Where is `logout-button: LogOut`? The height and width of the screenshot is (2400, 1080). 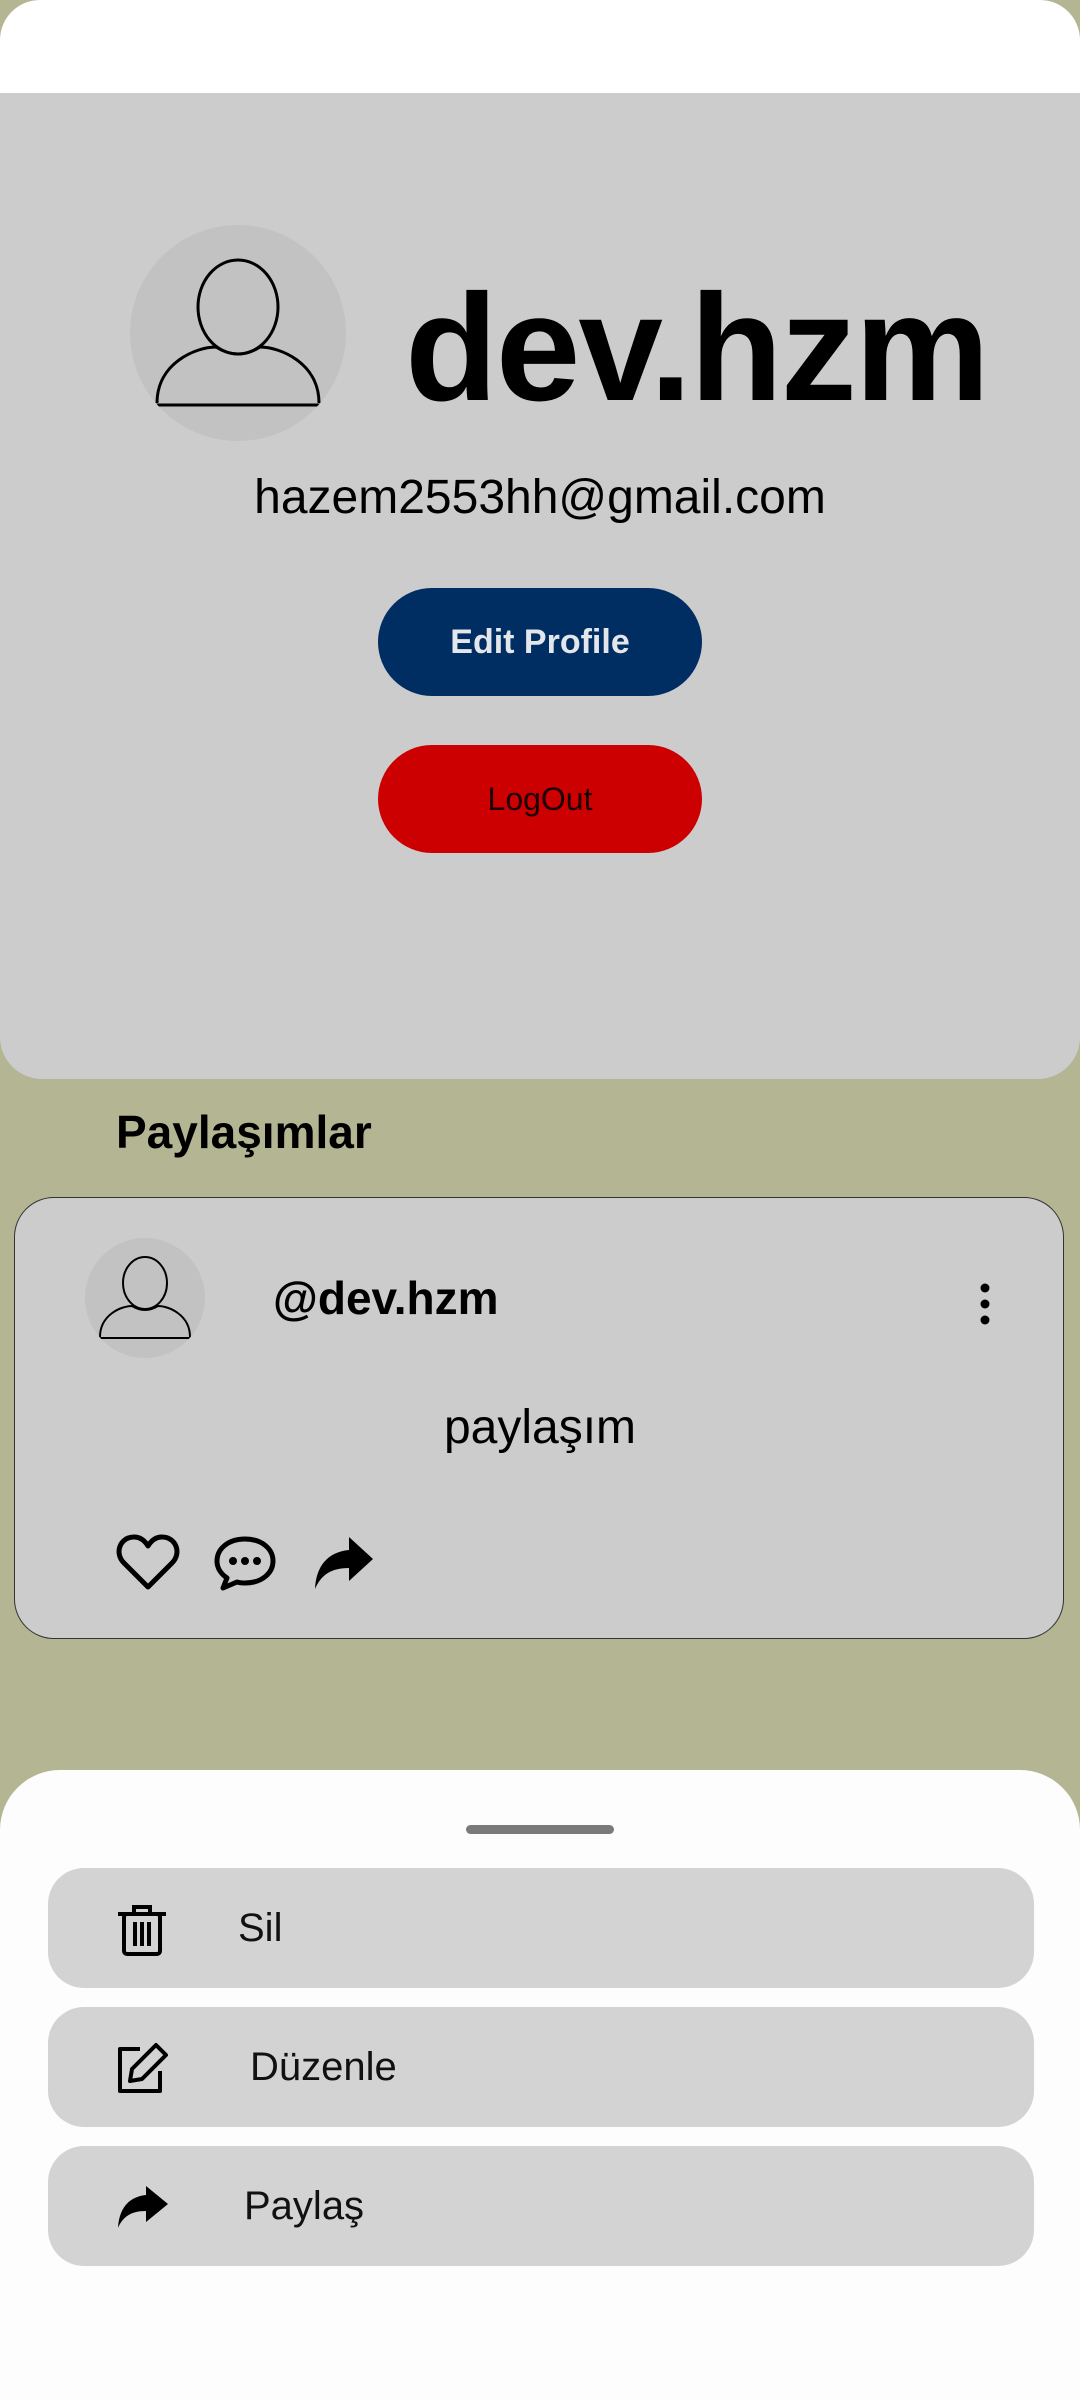 logout-button: LogOut is located at coordinates (540, 799).